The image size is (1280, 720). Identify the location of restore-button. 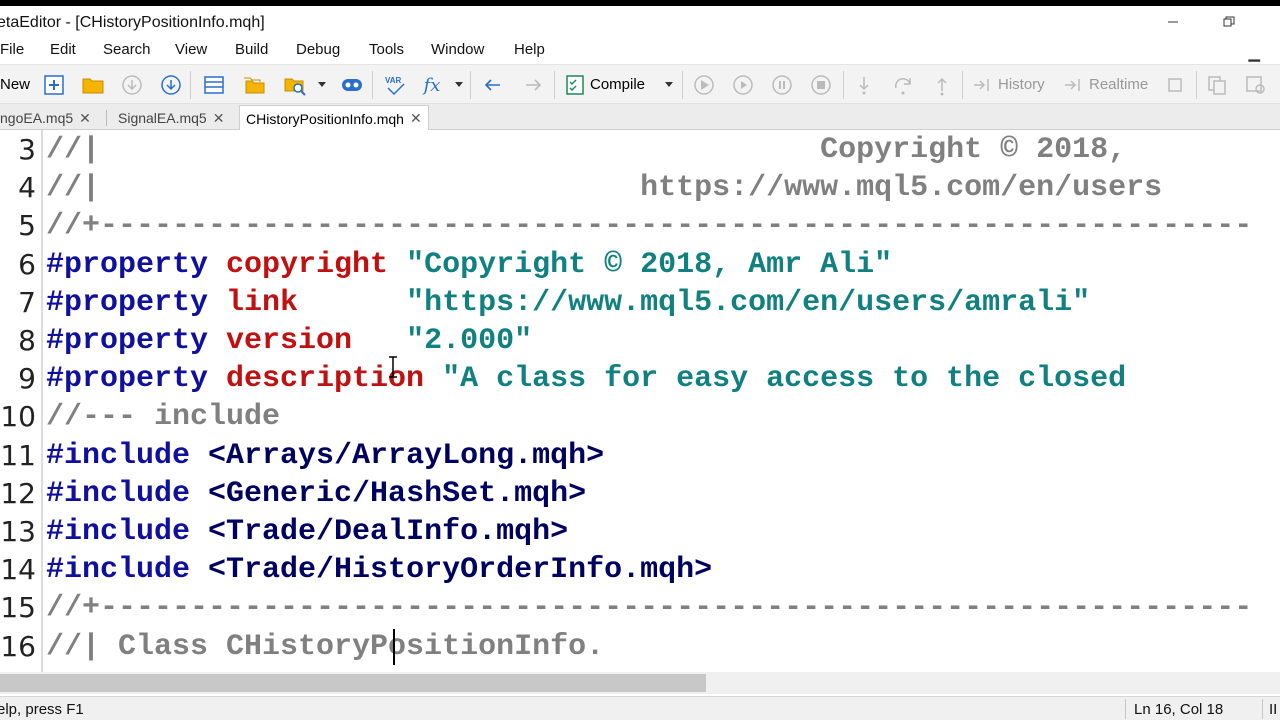
(1229, 22).